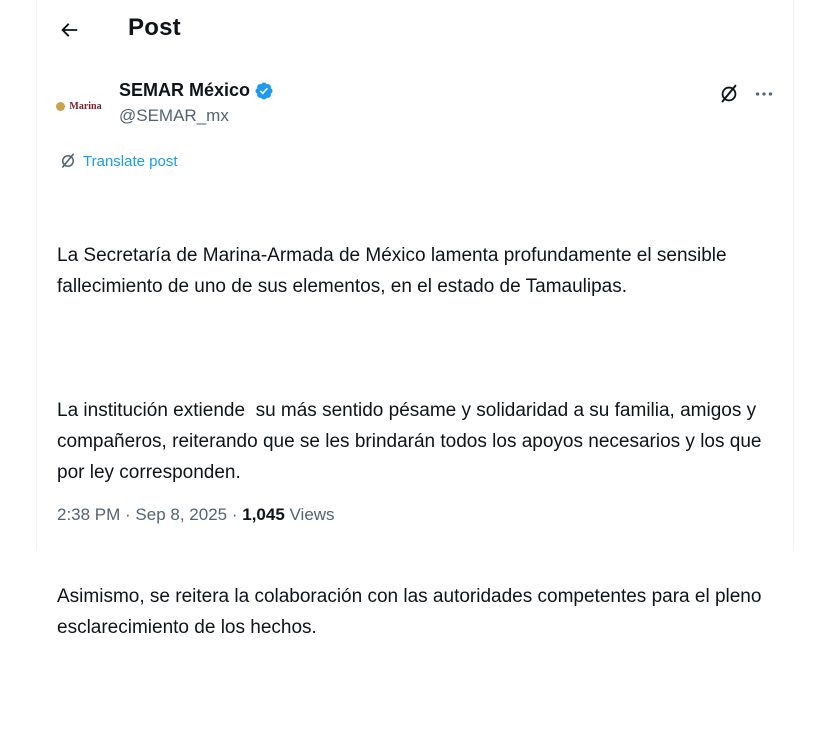 Image resolution: width=825 pixels, height=736 pixels. I want to click on avatar-logo-text: Marina, so click(85, 106).